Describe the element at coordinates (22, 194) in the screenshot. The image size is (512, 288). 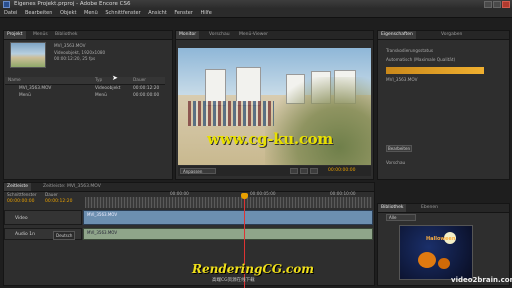
I see `timeline-source-label: Schnittfenster` at that location.